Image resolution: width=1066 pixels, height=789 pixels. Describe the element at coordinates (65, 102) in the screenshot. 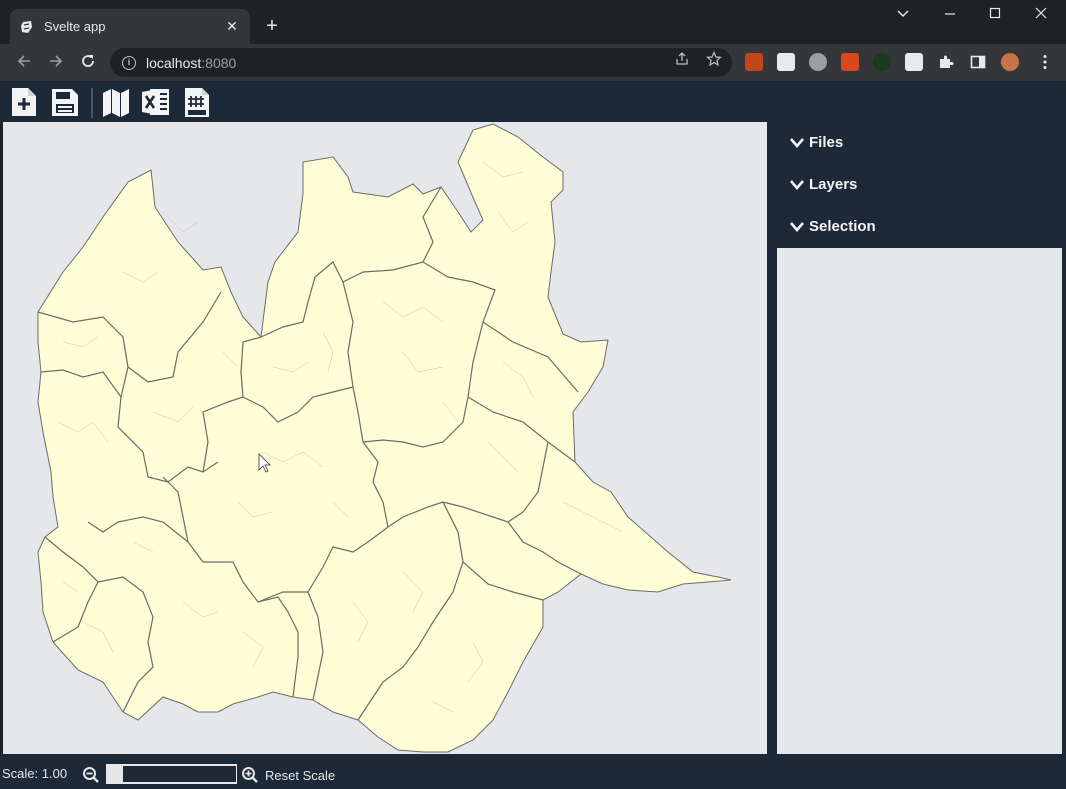

I see `save-icon` at that location.